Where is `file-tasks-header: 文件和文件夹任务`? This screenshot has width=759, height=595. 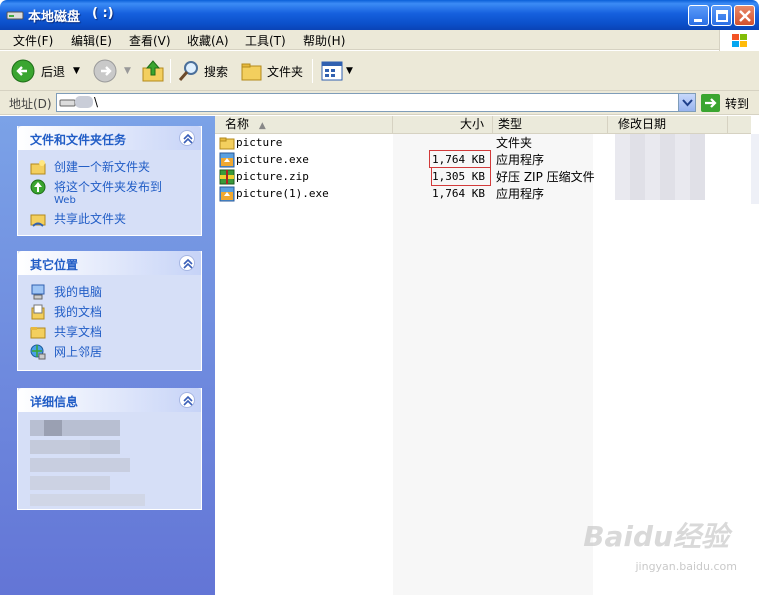 file-tasks-header: 文件和文件夹任务 is located at coordinates (109, 138).